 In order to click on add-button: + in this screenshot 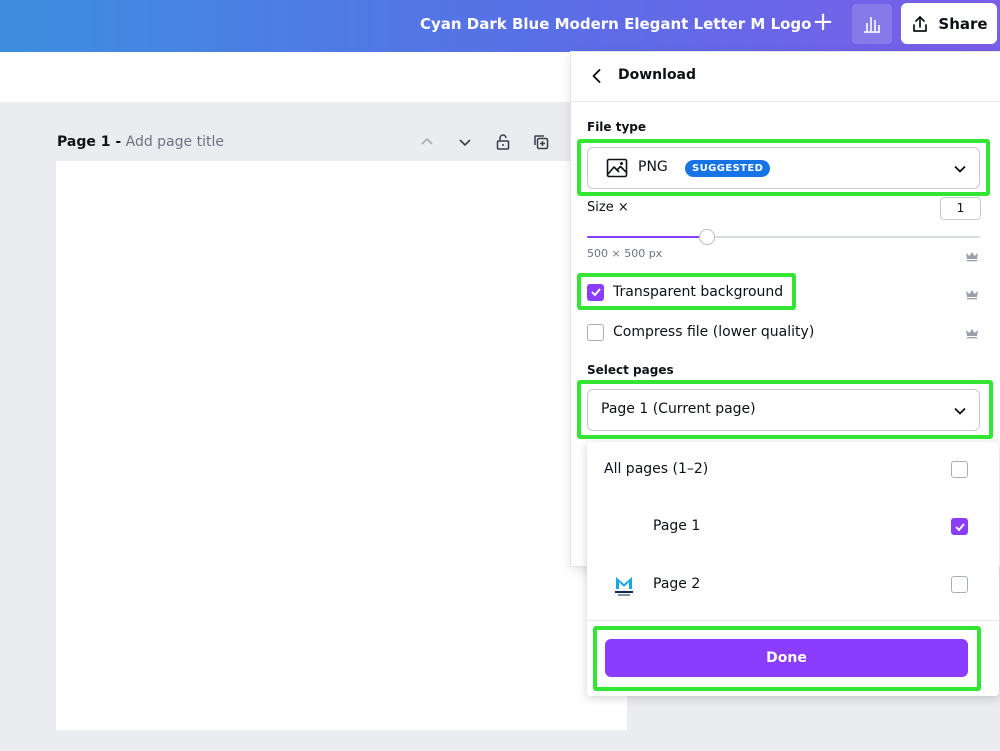, I will do `click(823, 23)`.